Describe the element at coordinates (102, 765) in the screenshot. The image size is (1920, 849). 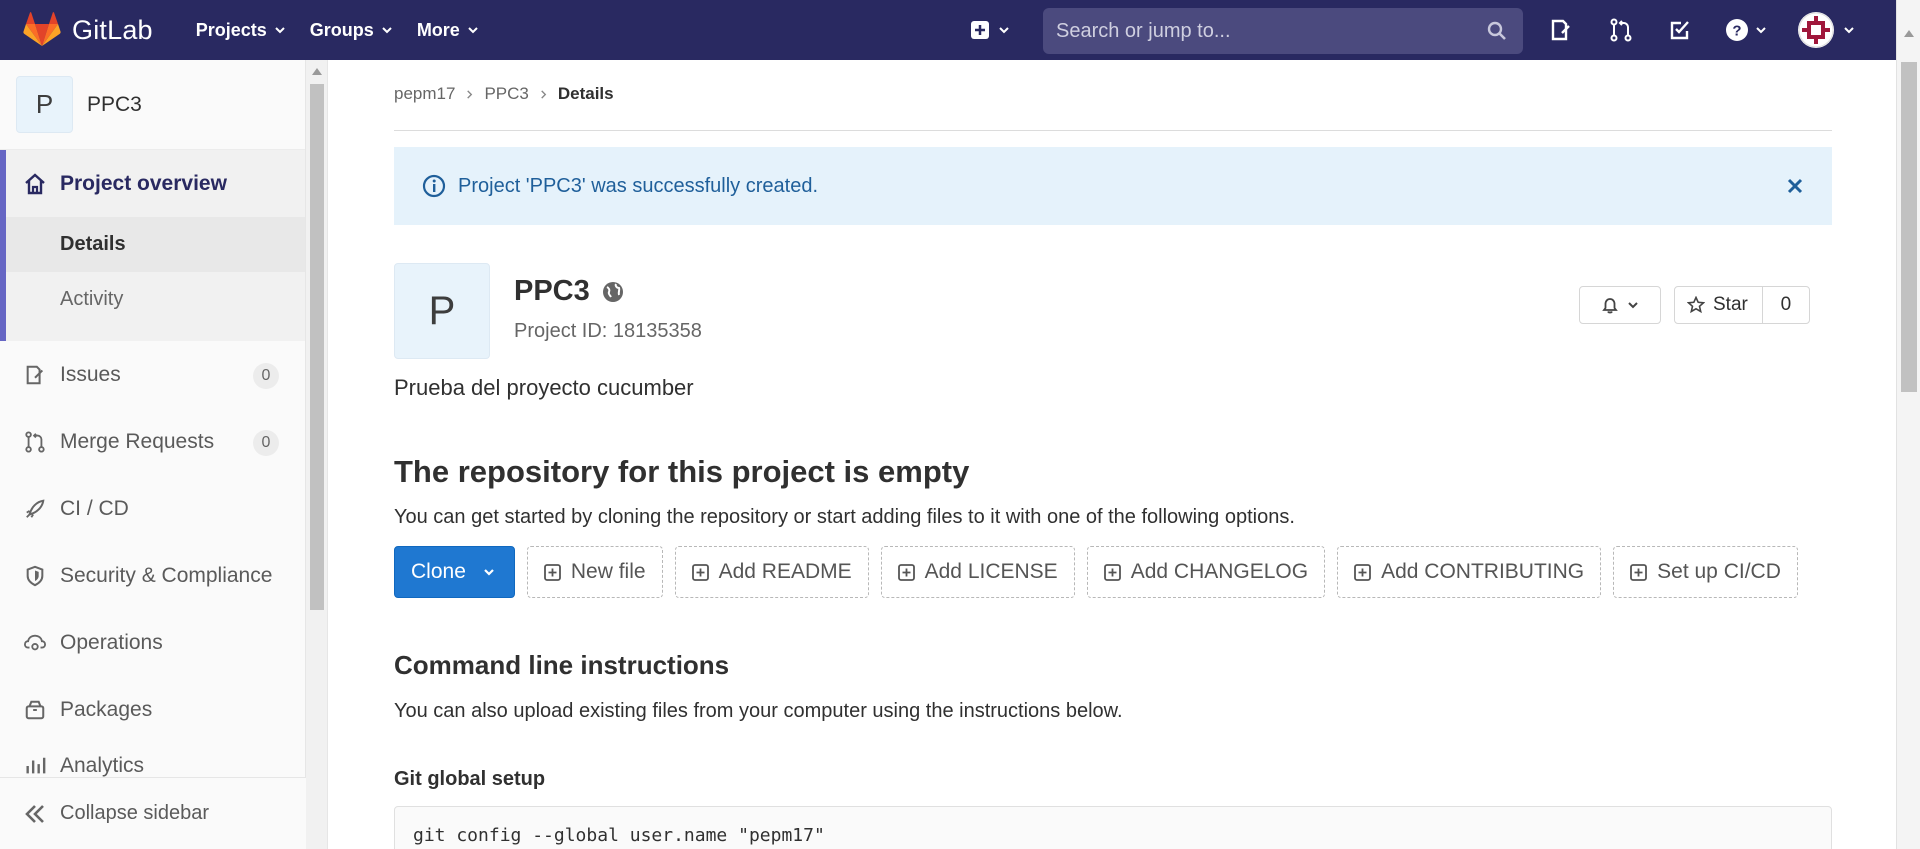
I see `sidebar-item-label: Analytics` at that location.